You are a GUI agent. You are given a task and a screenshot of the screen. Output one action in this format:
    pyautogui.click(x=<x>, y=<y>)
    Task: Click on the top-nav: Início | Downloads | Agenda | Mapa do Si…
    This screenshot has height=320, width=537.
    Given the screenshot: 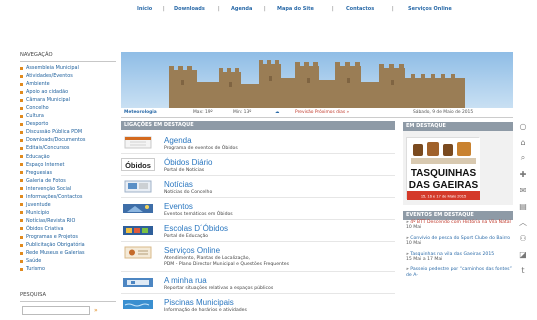 What is the action you would take?
    pyautogui.click(x=268, y=12)
    